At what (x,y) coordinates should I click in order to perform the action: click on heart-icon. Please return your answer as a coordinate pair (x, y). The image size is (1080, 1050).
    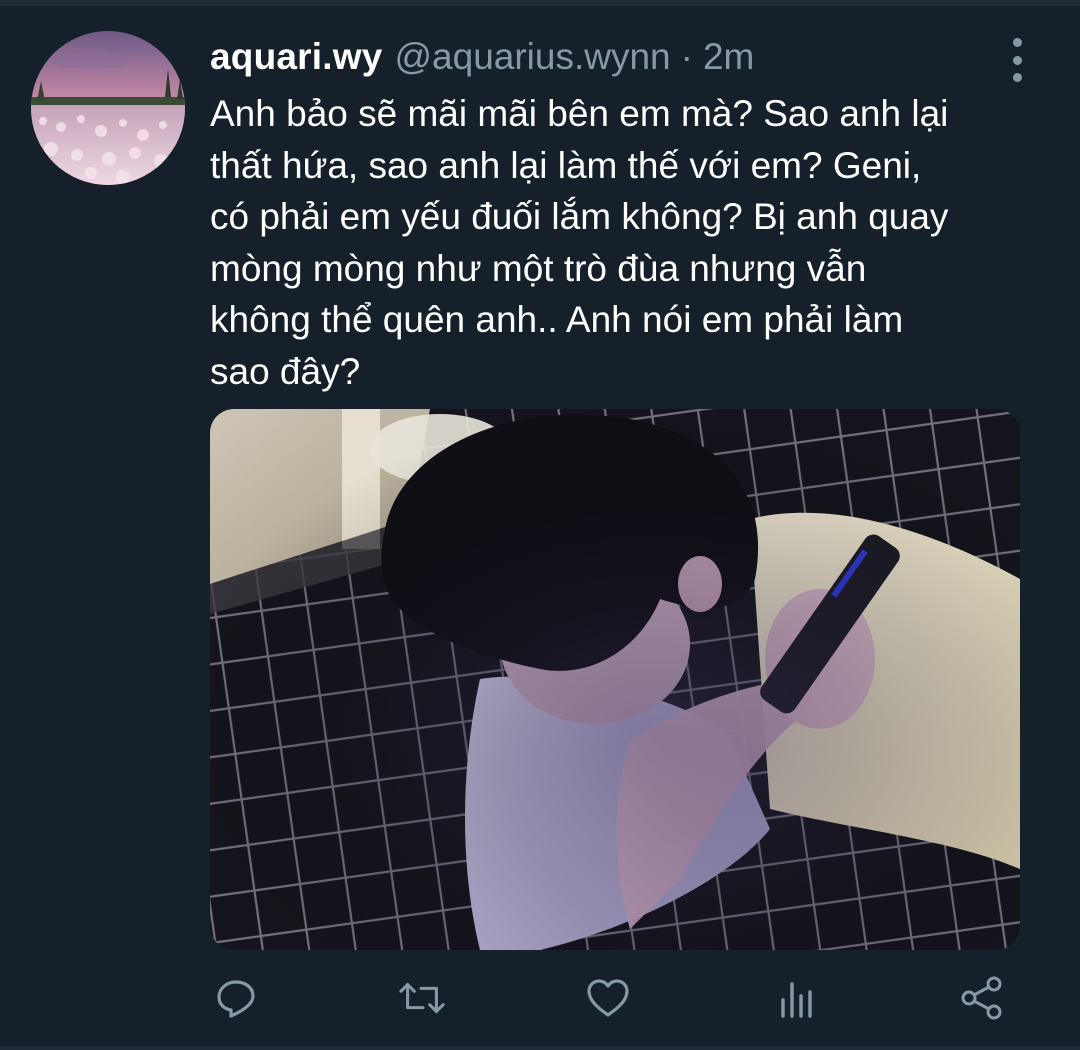
    Looking at the image, I should click on (608, 998).